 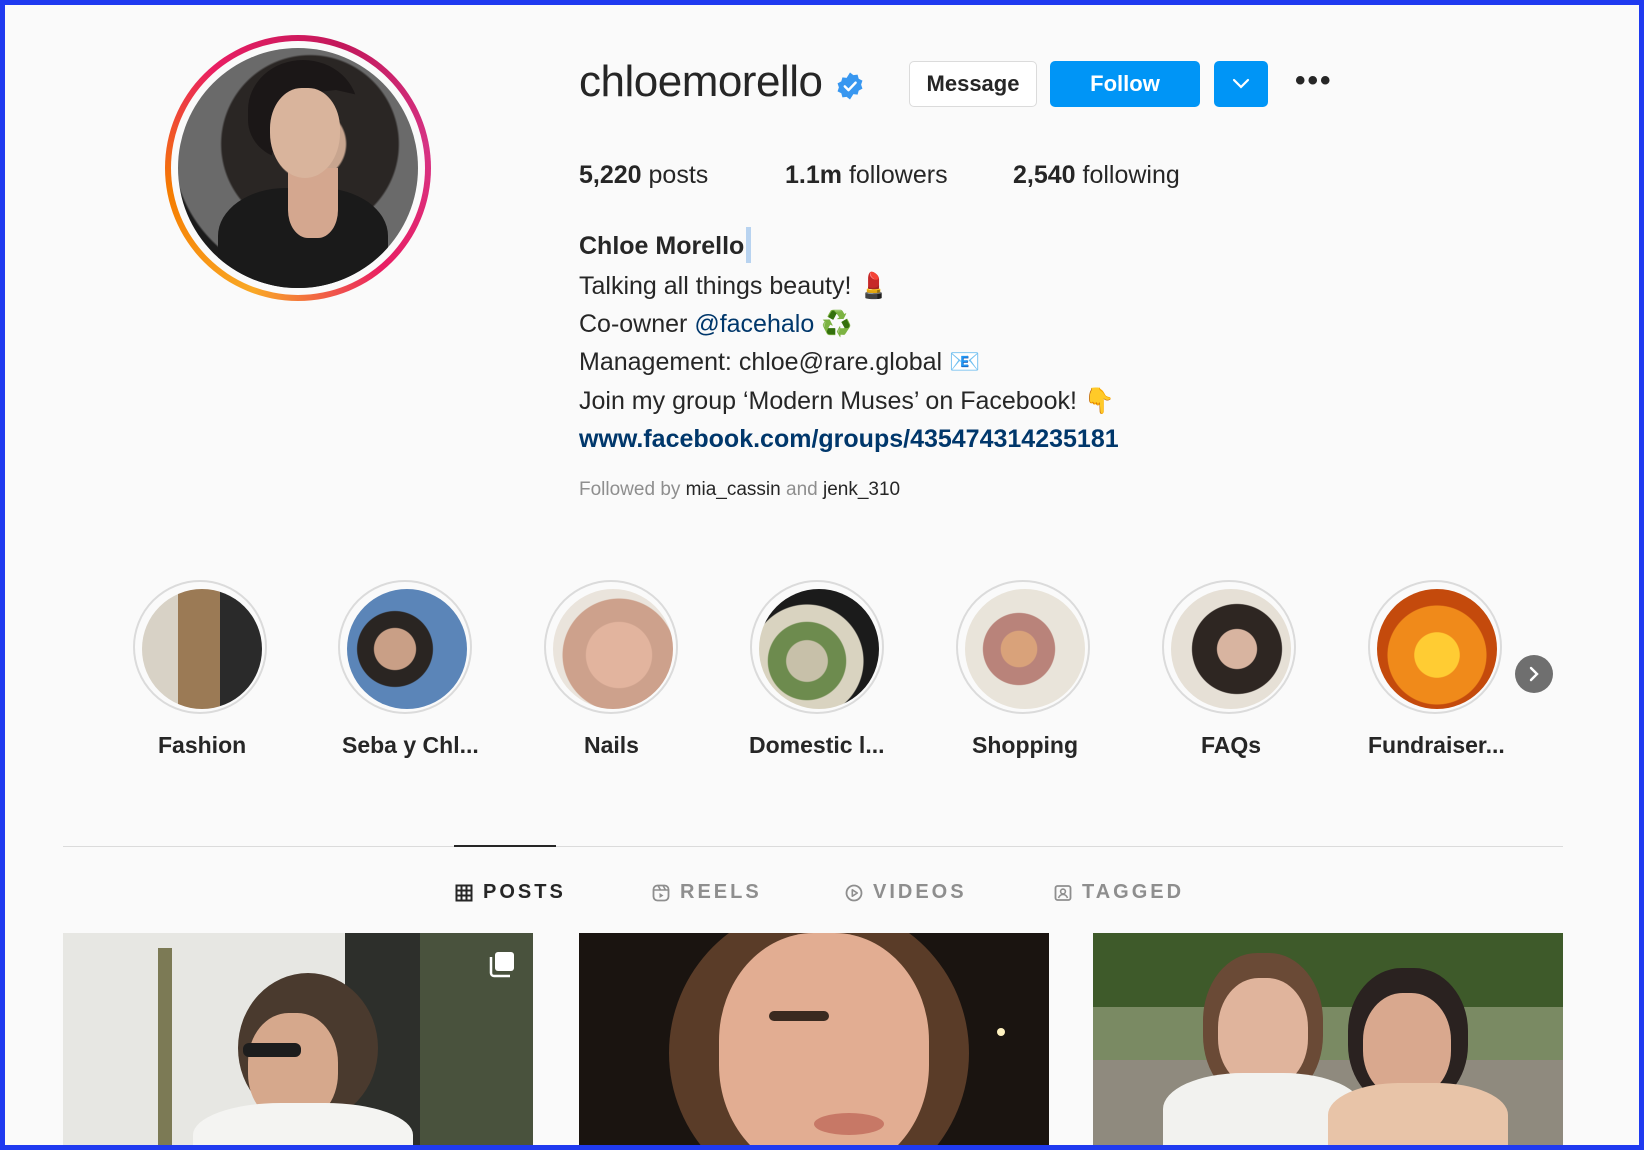 What do you see at coordinates (920, 892) in the screenshot?
I see `tab-videos-label: VIDEOS` at bounding box center [920, 892].